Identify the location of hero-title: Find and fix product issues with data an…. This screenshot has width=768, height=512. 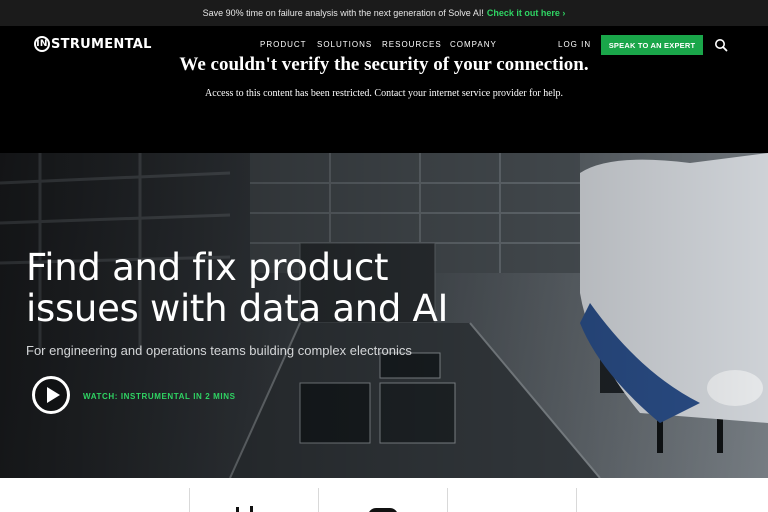
(237, 288).